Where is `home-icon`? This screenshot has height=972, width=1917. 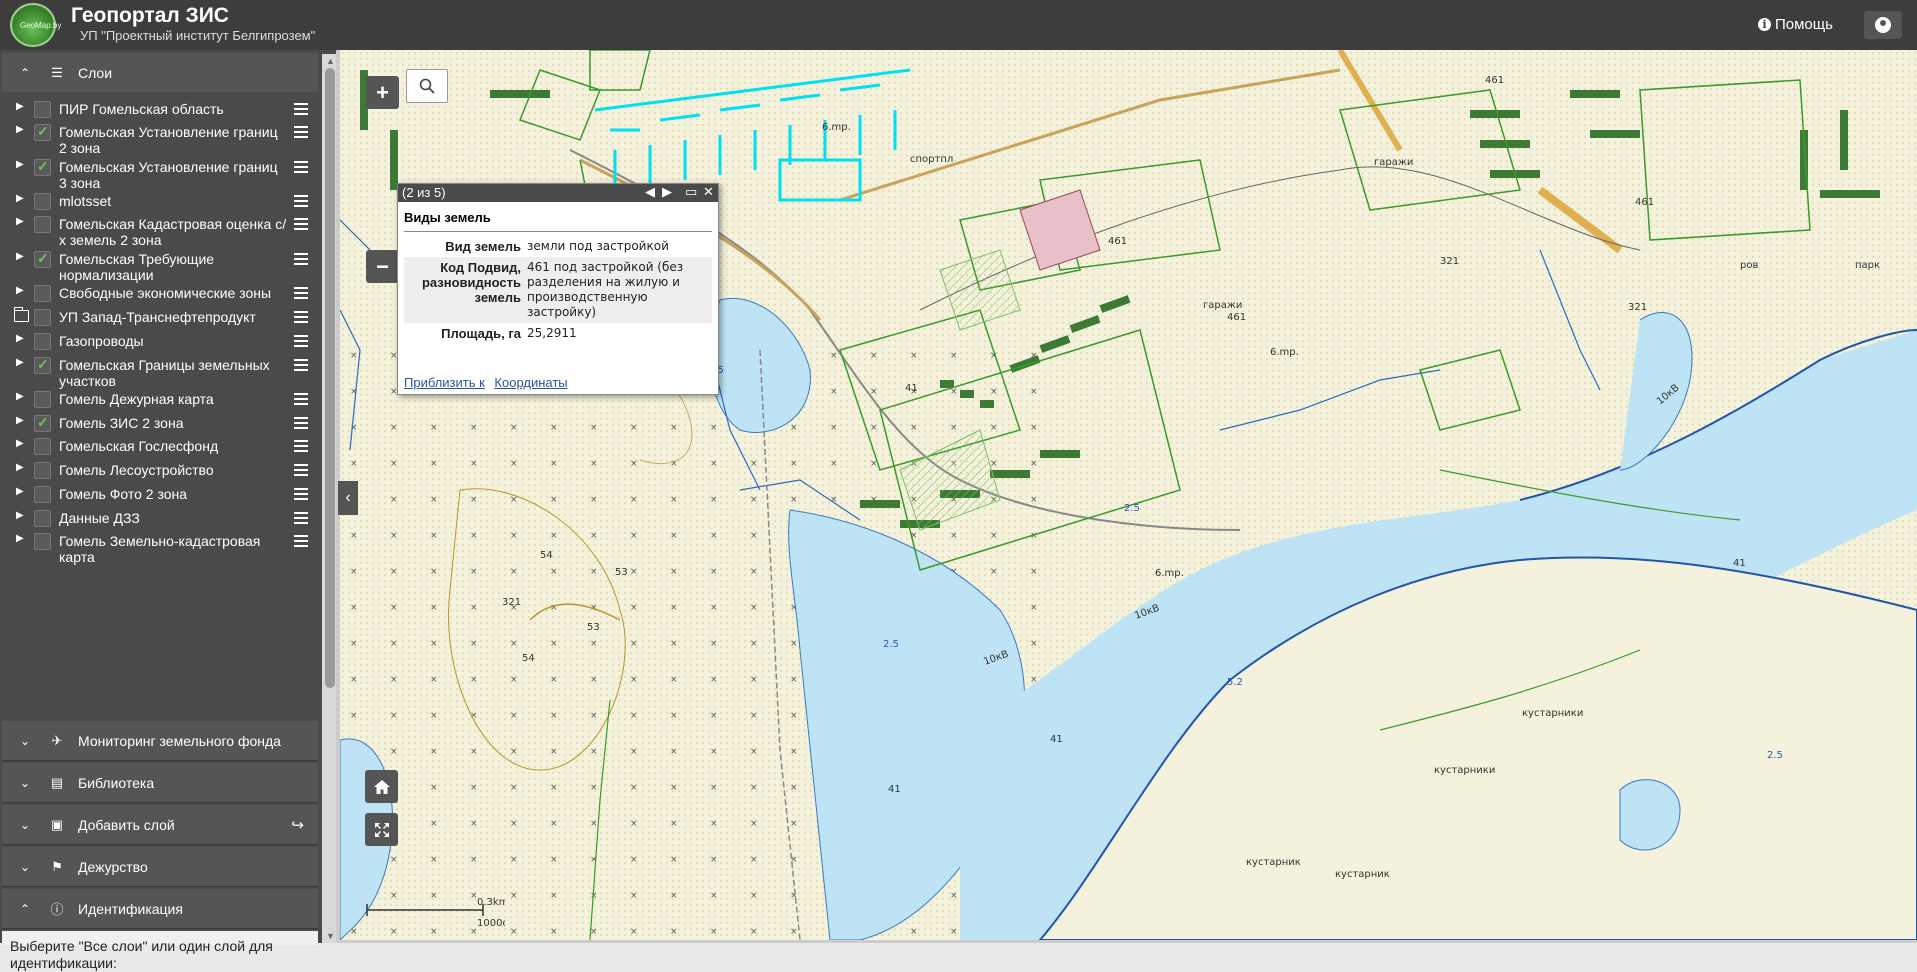
home-icon is located at coordinates (381, 786).